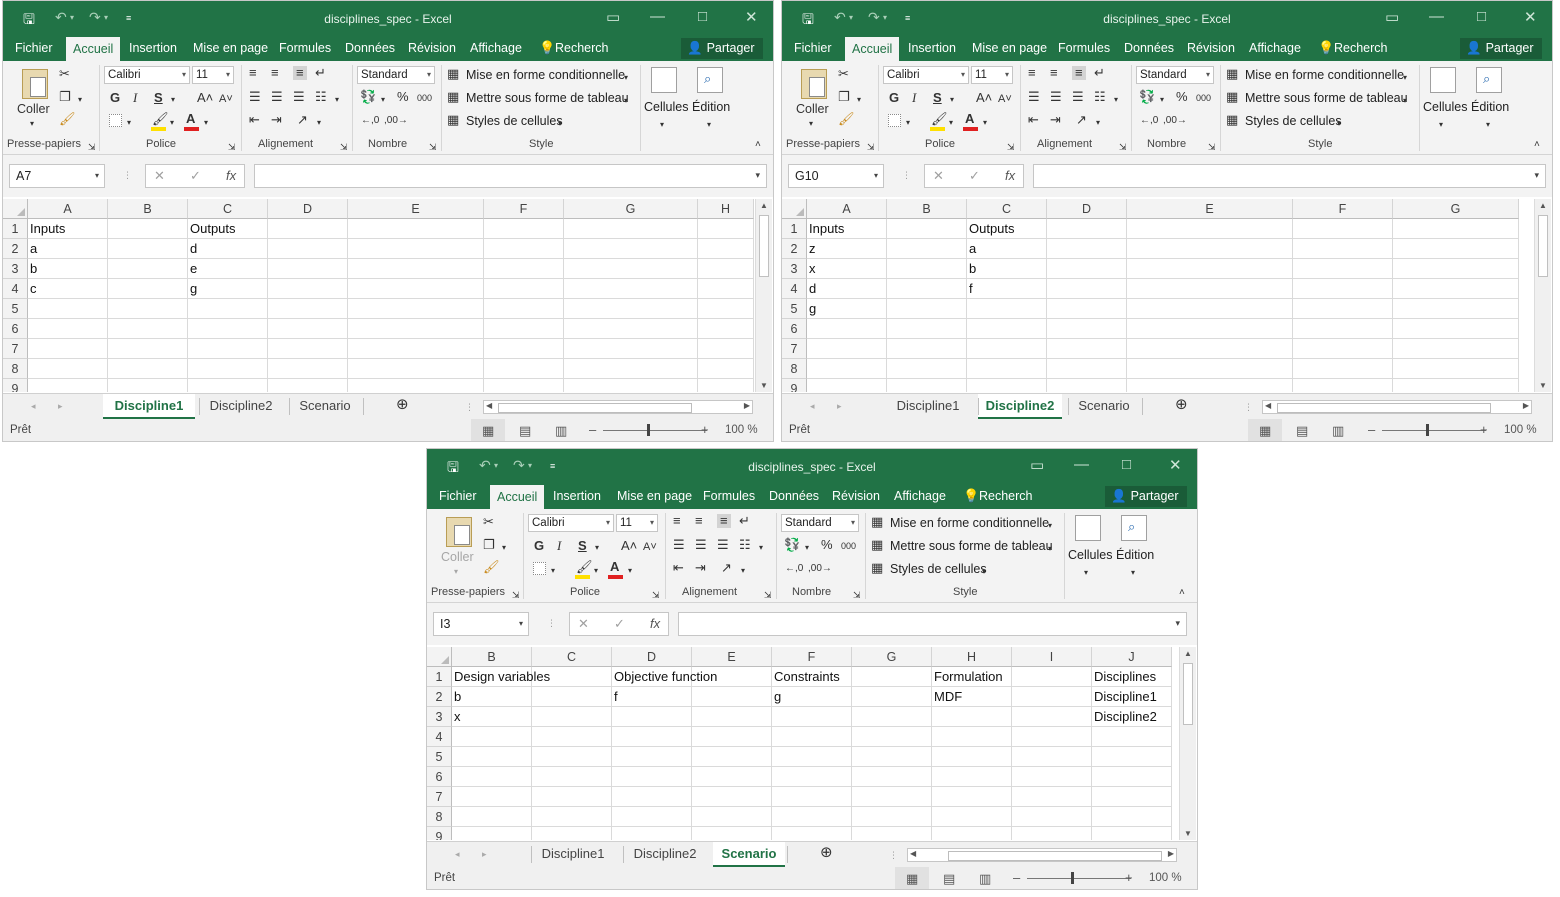 The height and width of the screenshot is (897, 1560). Describe the element at coordinates (1072, 878) in the screenshot. I see `zoom-slider-thumb` at that location.